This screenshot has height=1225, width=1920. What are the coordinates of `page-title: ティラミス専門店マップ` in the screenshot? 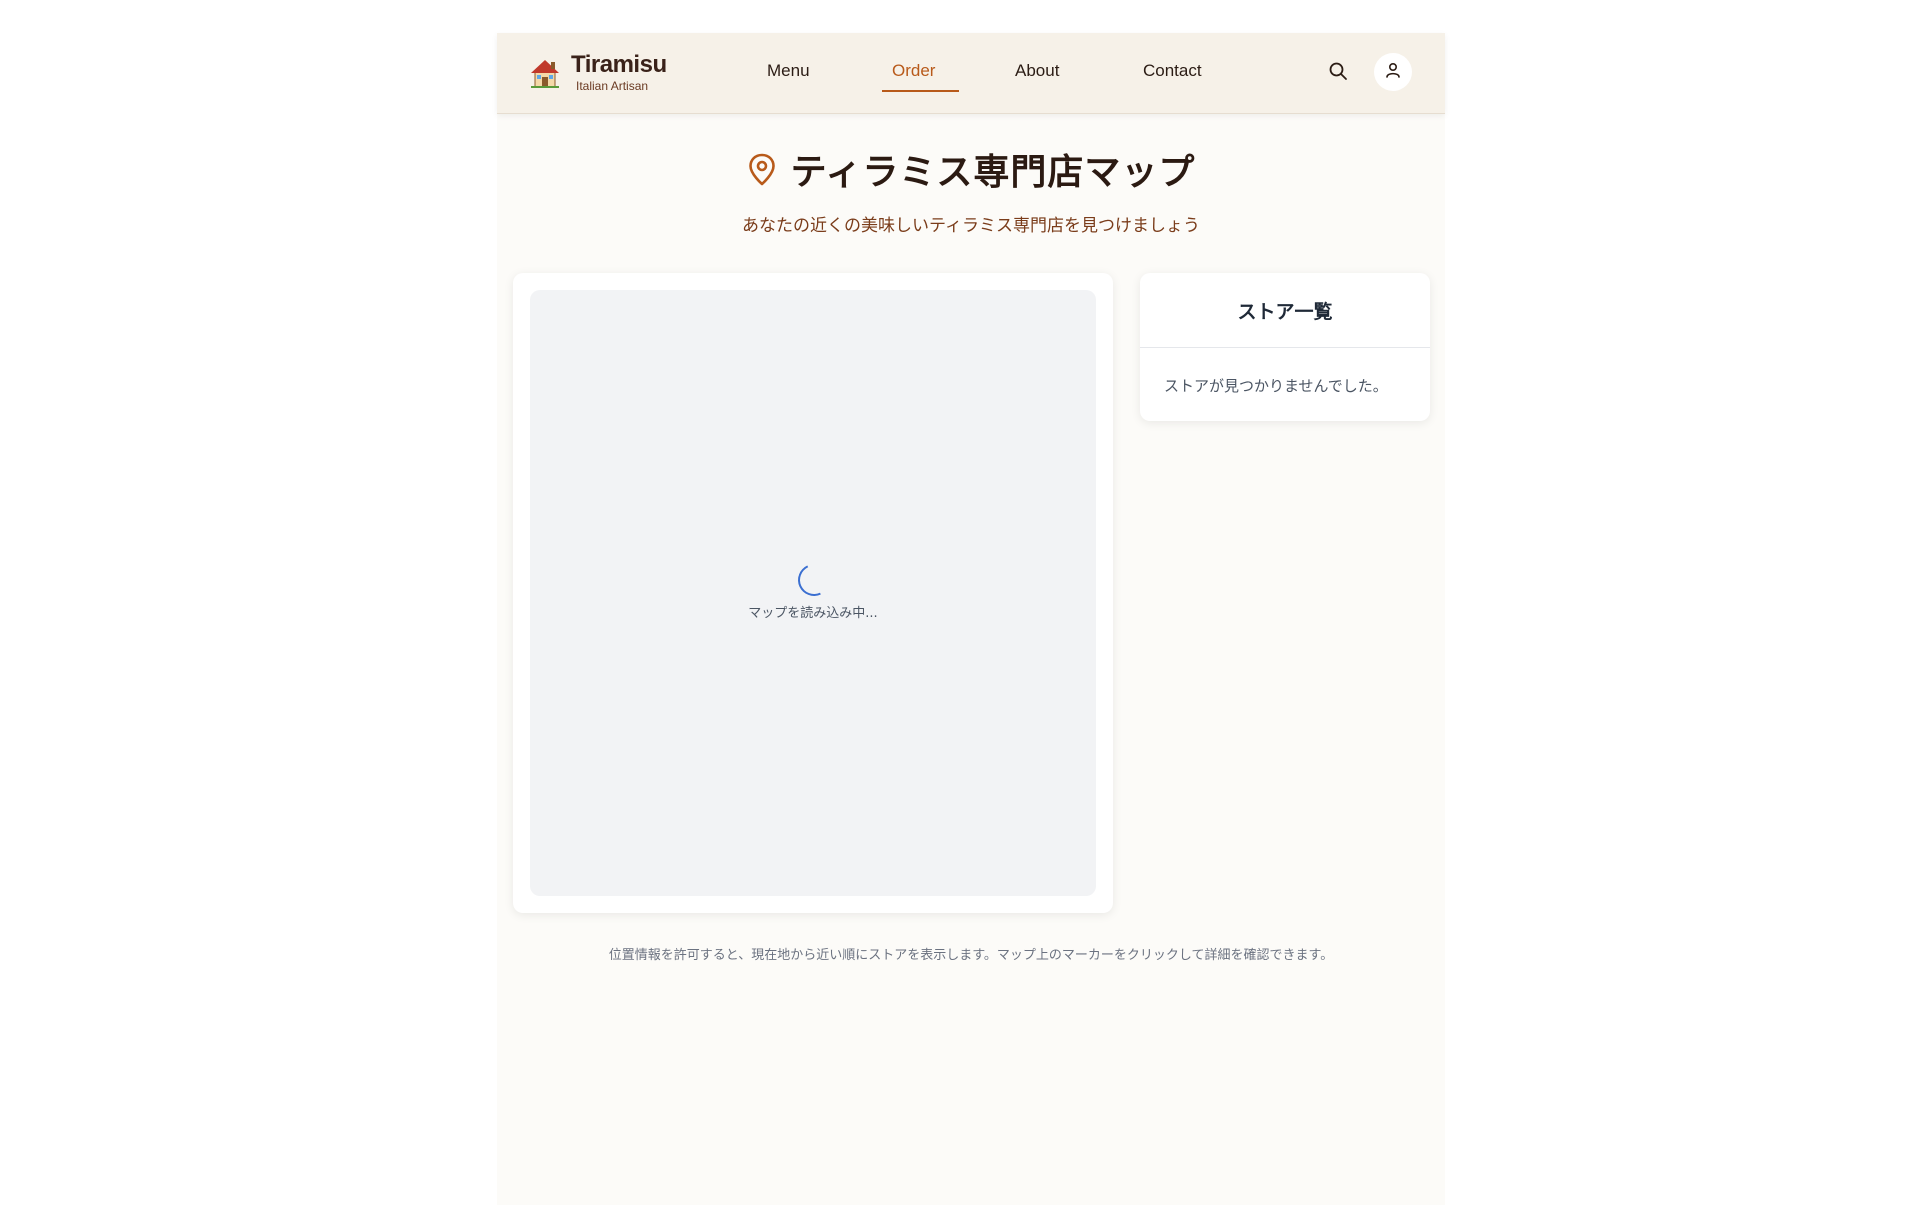 It's located at (993, 172).